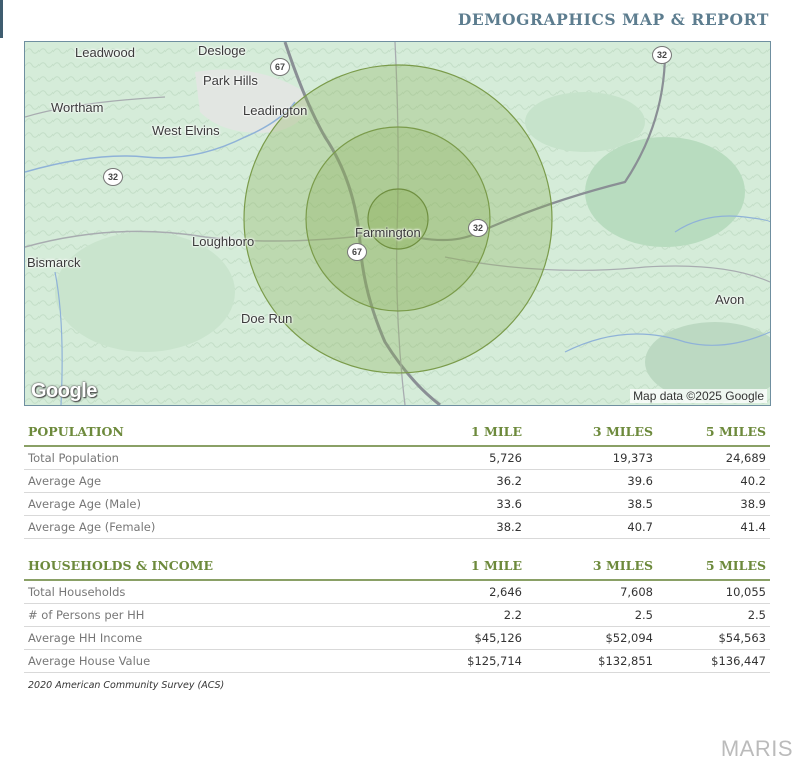  Describe the element at coordinates (126, 685) in the screenshot. I see `source-note: 2020 American Community Survey (ACS)` at that location.